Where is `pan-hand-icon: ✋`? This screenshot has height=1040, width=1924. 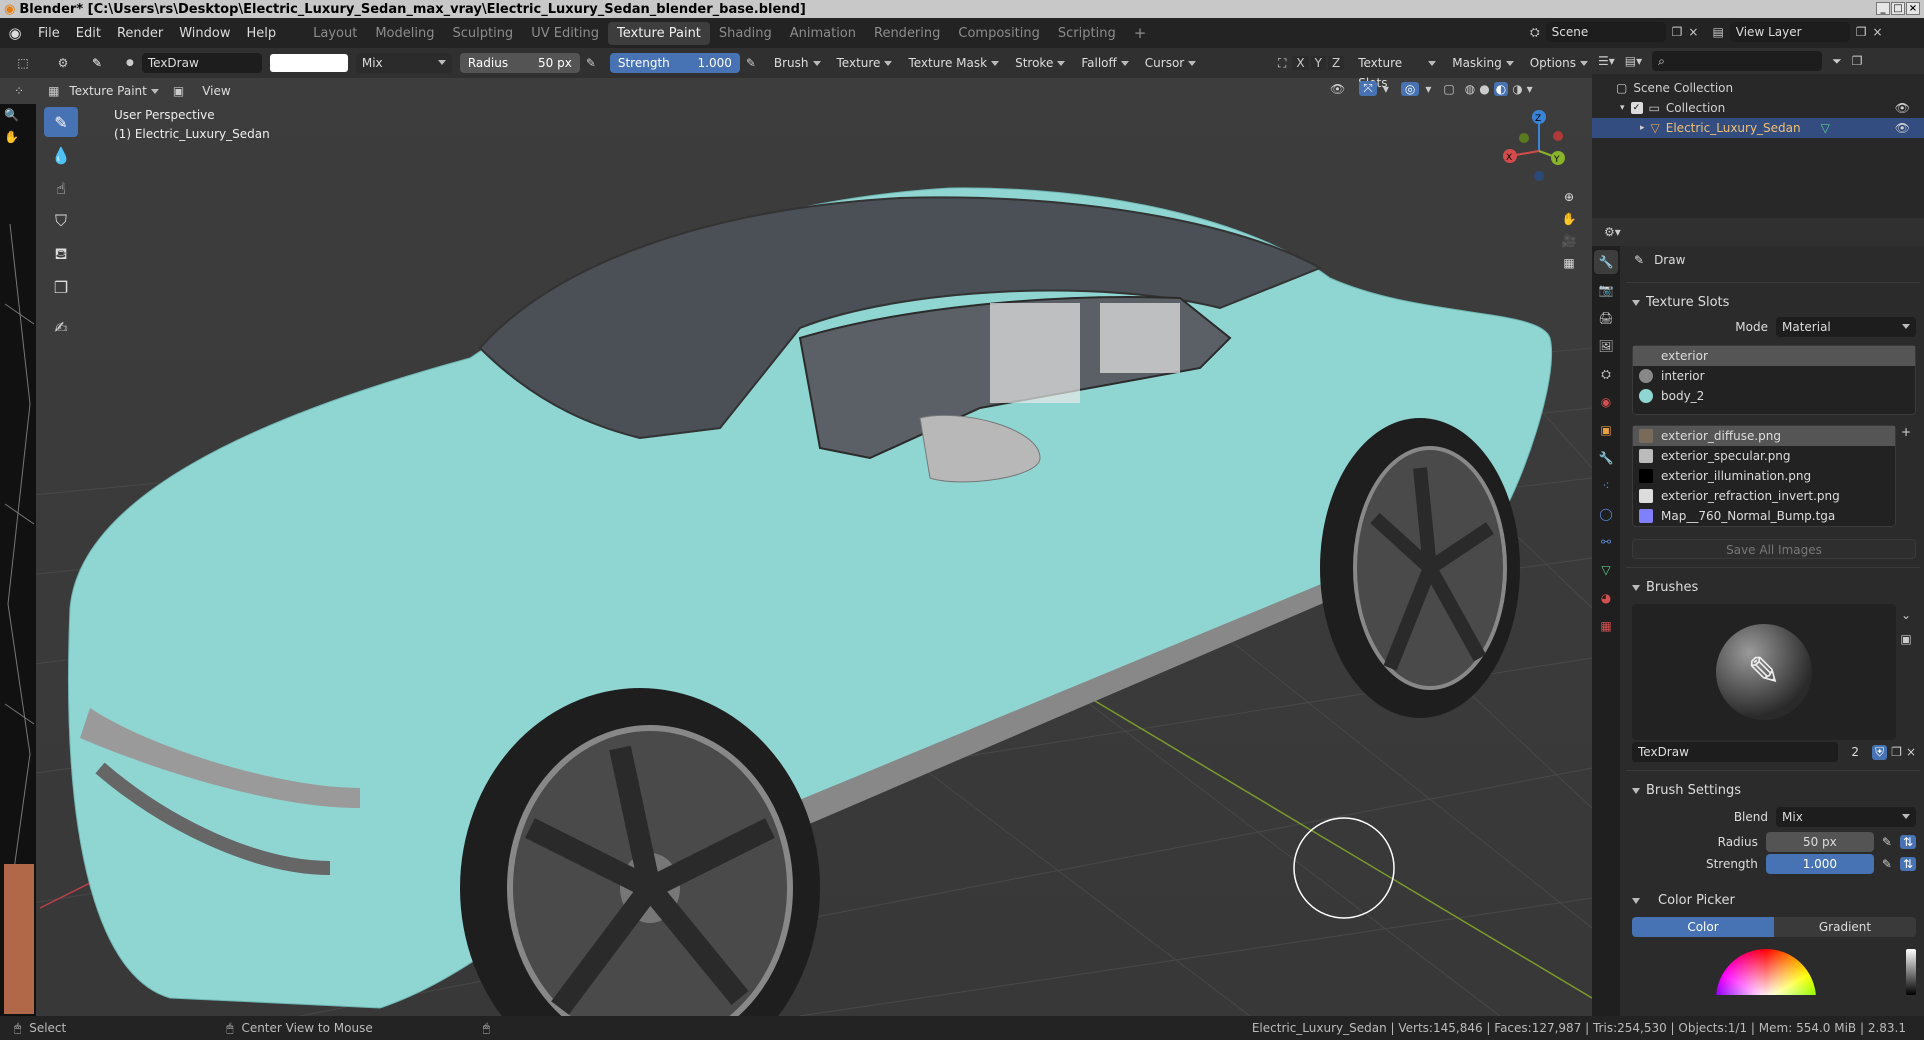 pan-hand-icon: ✋ is located at coordinates (16, 137).